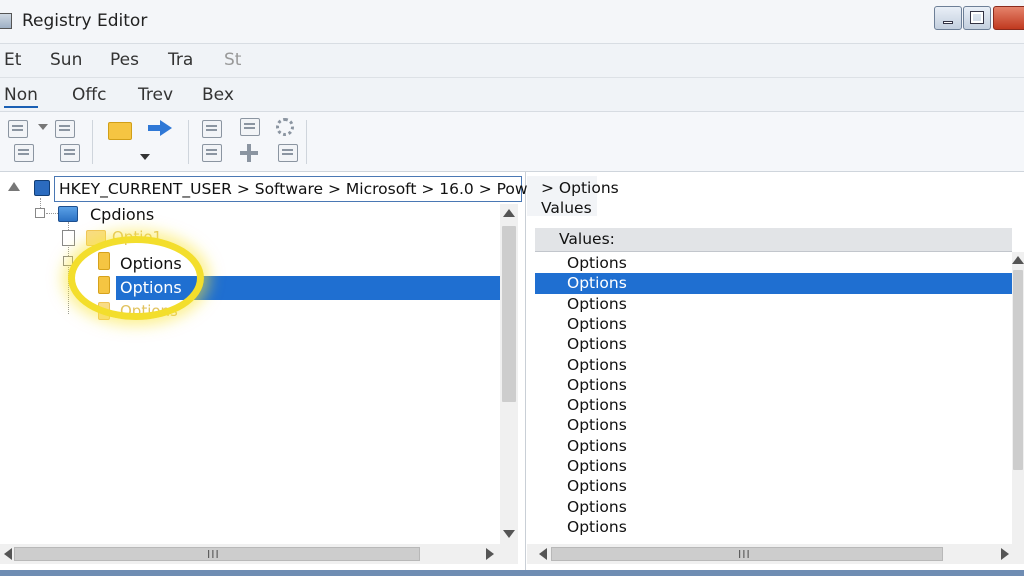 The image size is (1024, 576). I want to click on ribbon-tabs: Non Offc Trev Bex, so click(512, 95).